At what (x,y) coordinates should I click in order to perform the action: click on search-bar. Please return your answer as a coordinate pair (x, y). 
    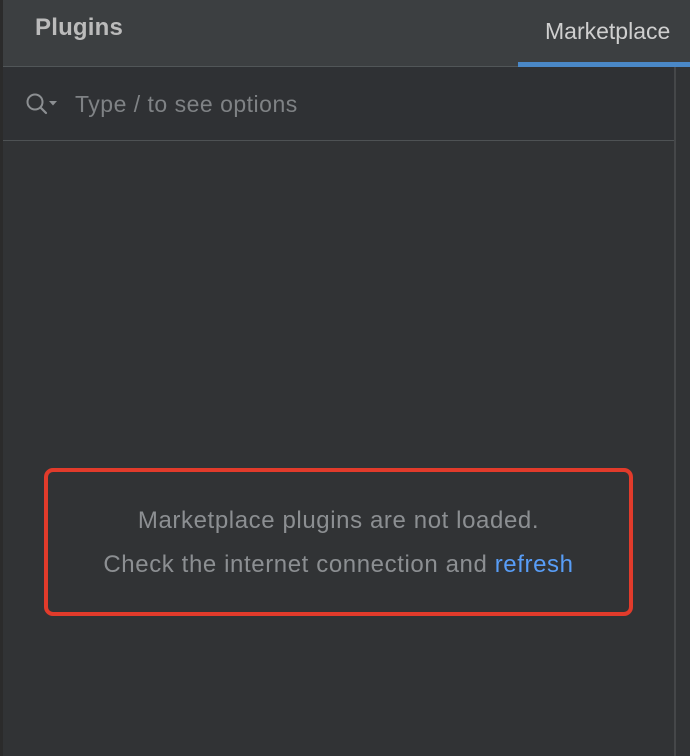
    Looking at the image, I should click on (338, 104).